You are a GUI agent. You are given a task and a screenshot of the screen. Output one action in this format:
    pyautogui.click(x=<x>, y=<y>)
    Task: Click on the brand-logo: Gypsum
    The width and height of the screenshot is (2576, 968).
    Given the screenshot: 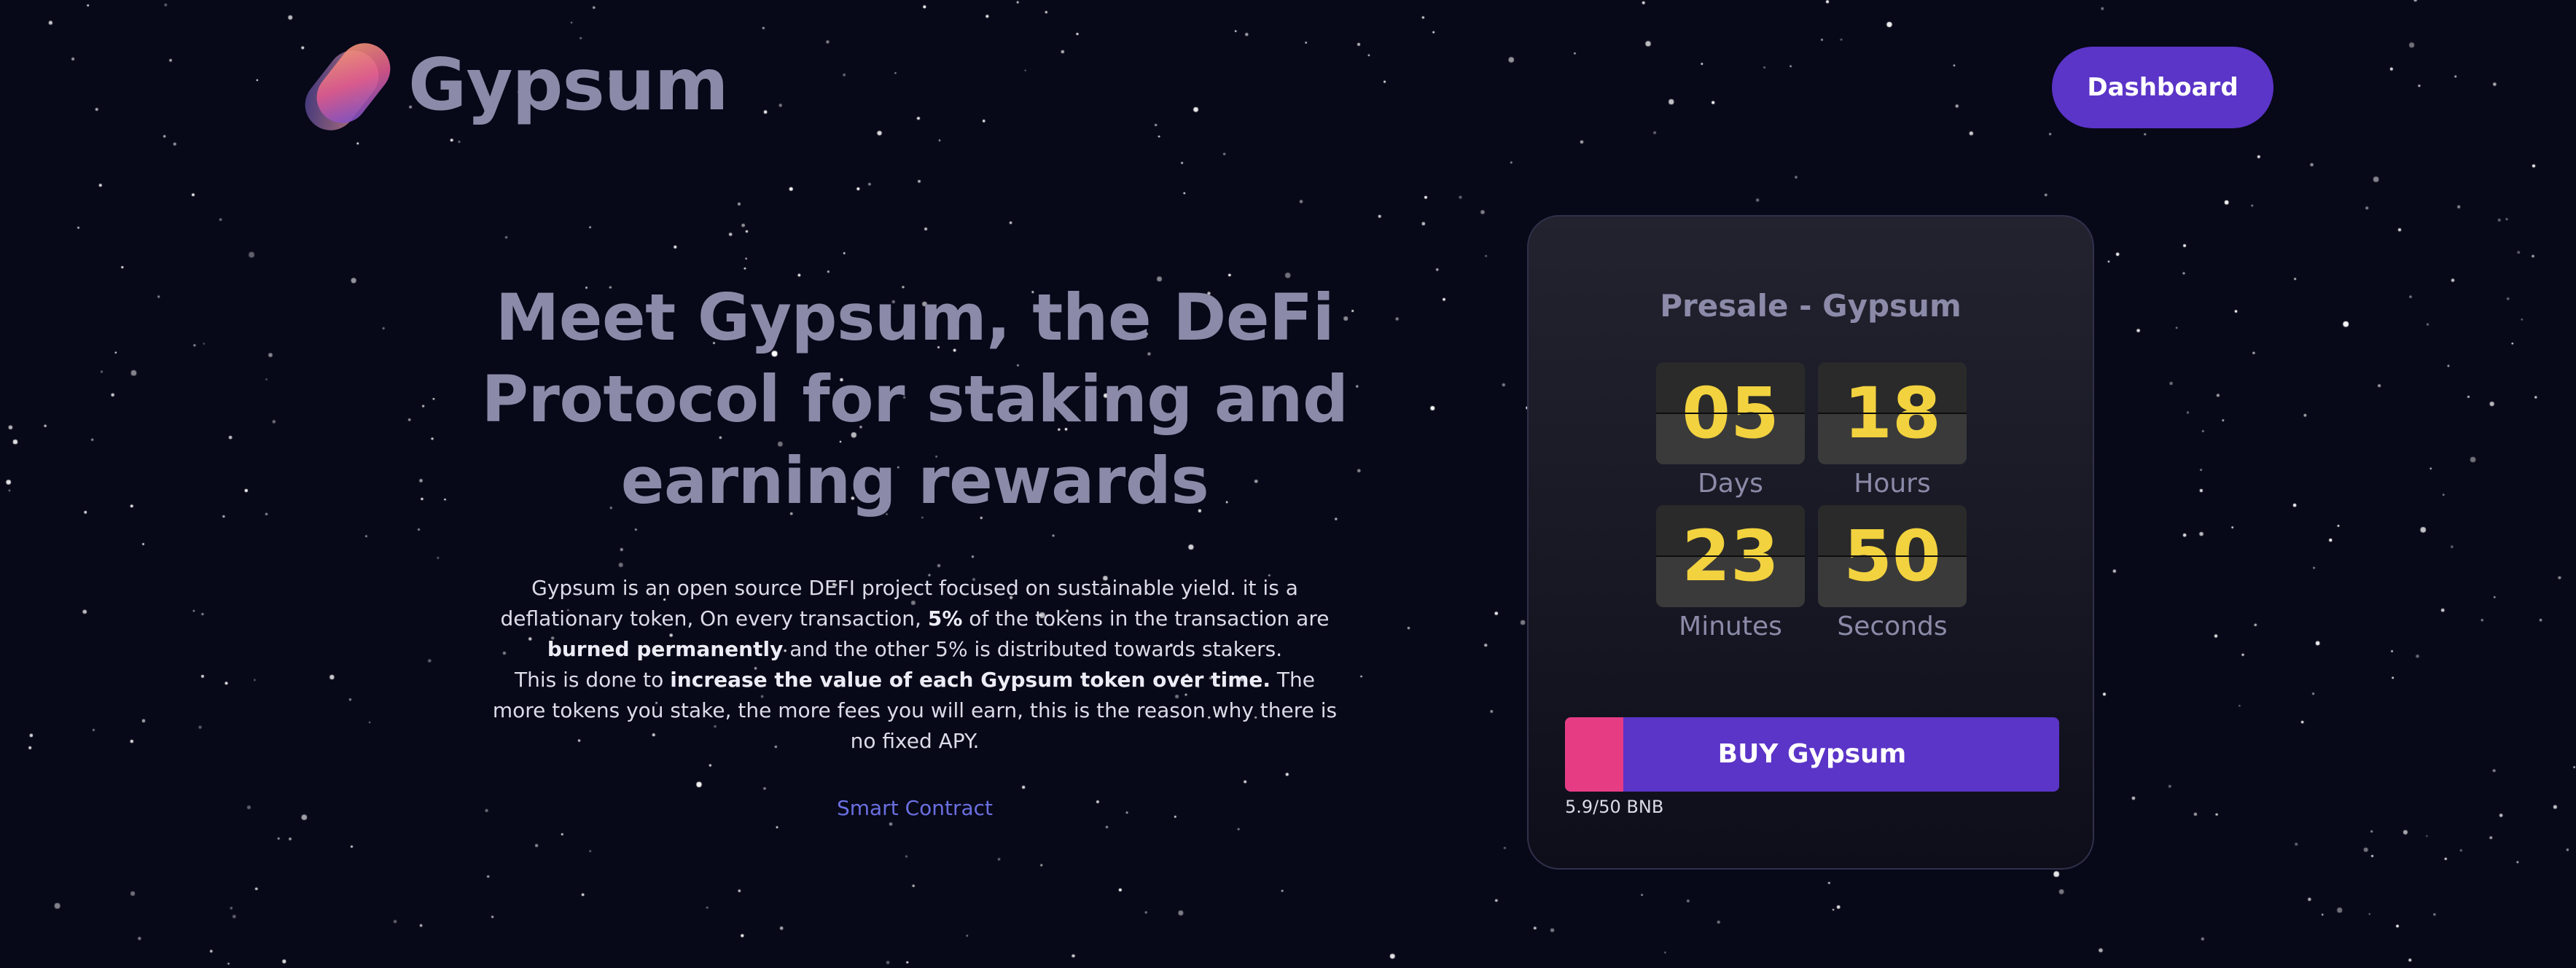 What is the action you would take?
    pyautogui.click(x=514, y=85)
    